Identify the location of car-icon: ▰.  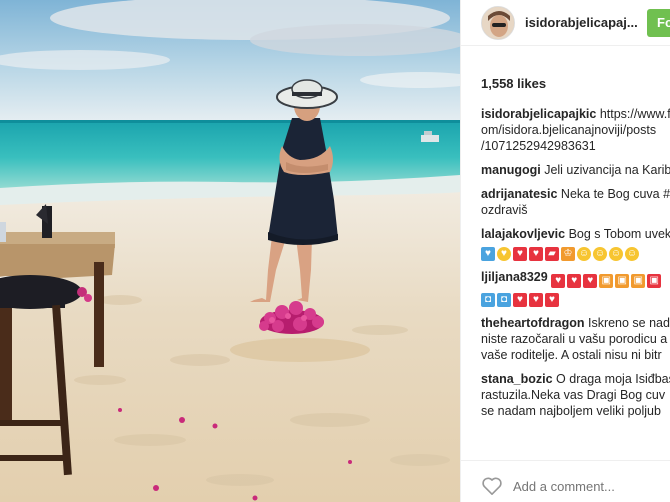
(552, 254).